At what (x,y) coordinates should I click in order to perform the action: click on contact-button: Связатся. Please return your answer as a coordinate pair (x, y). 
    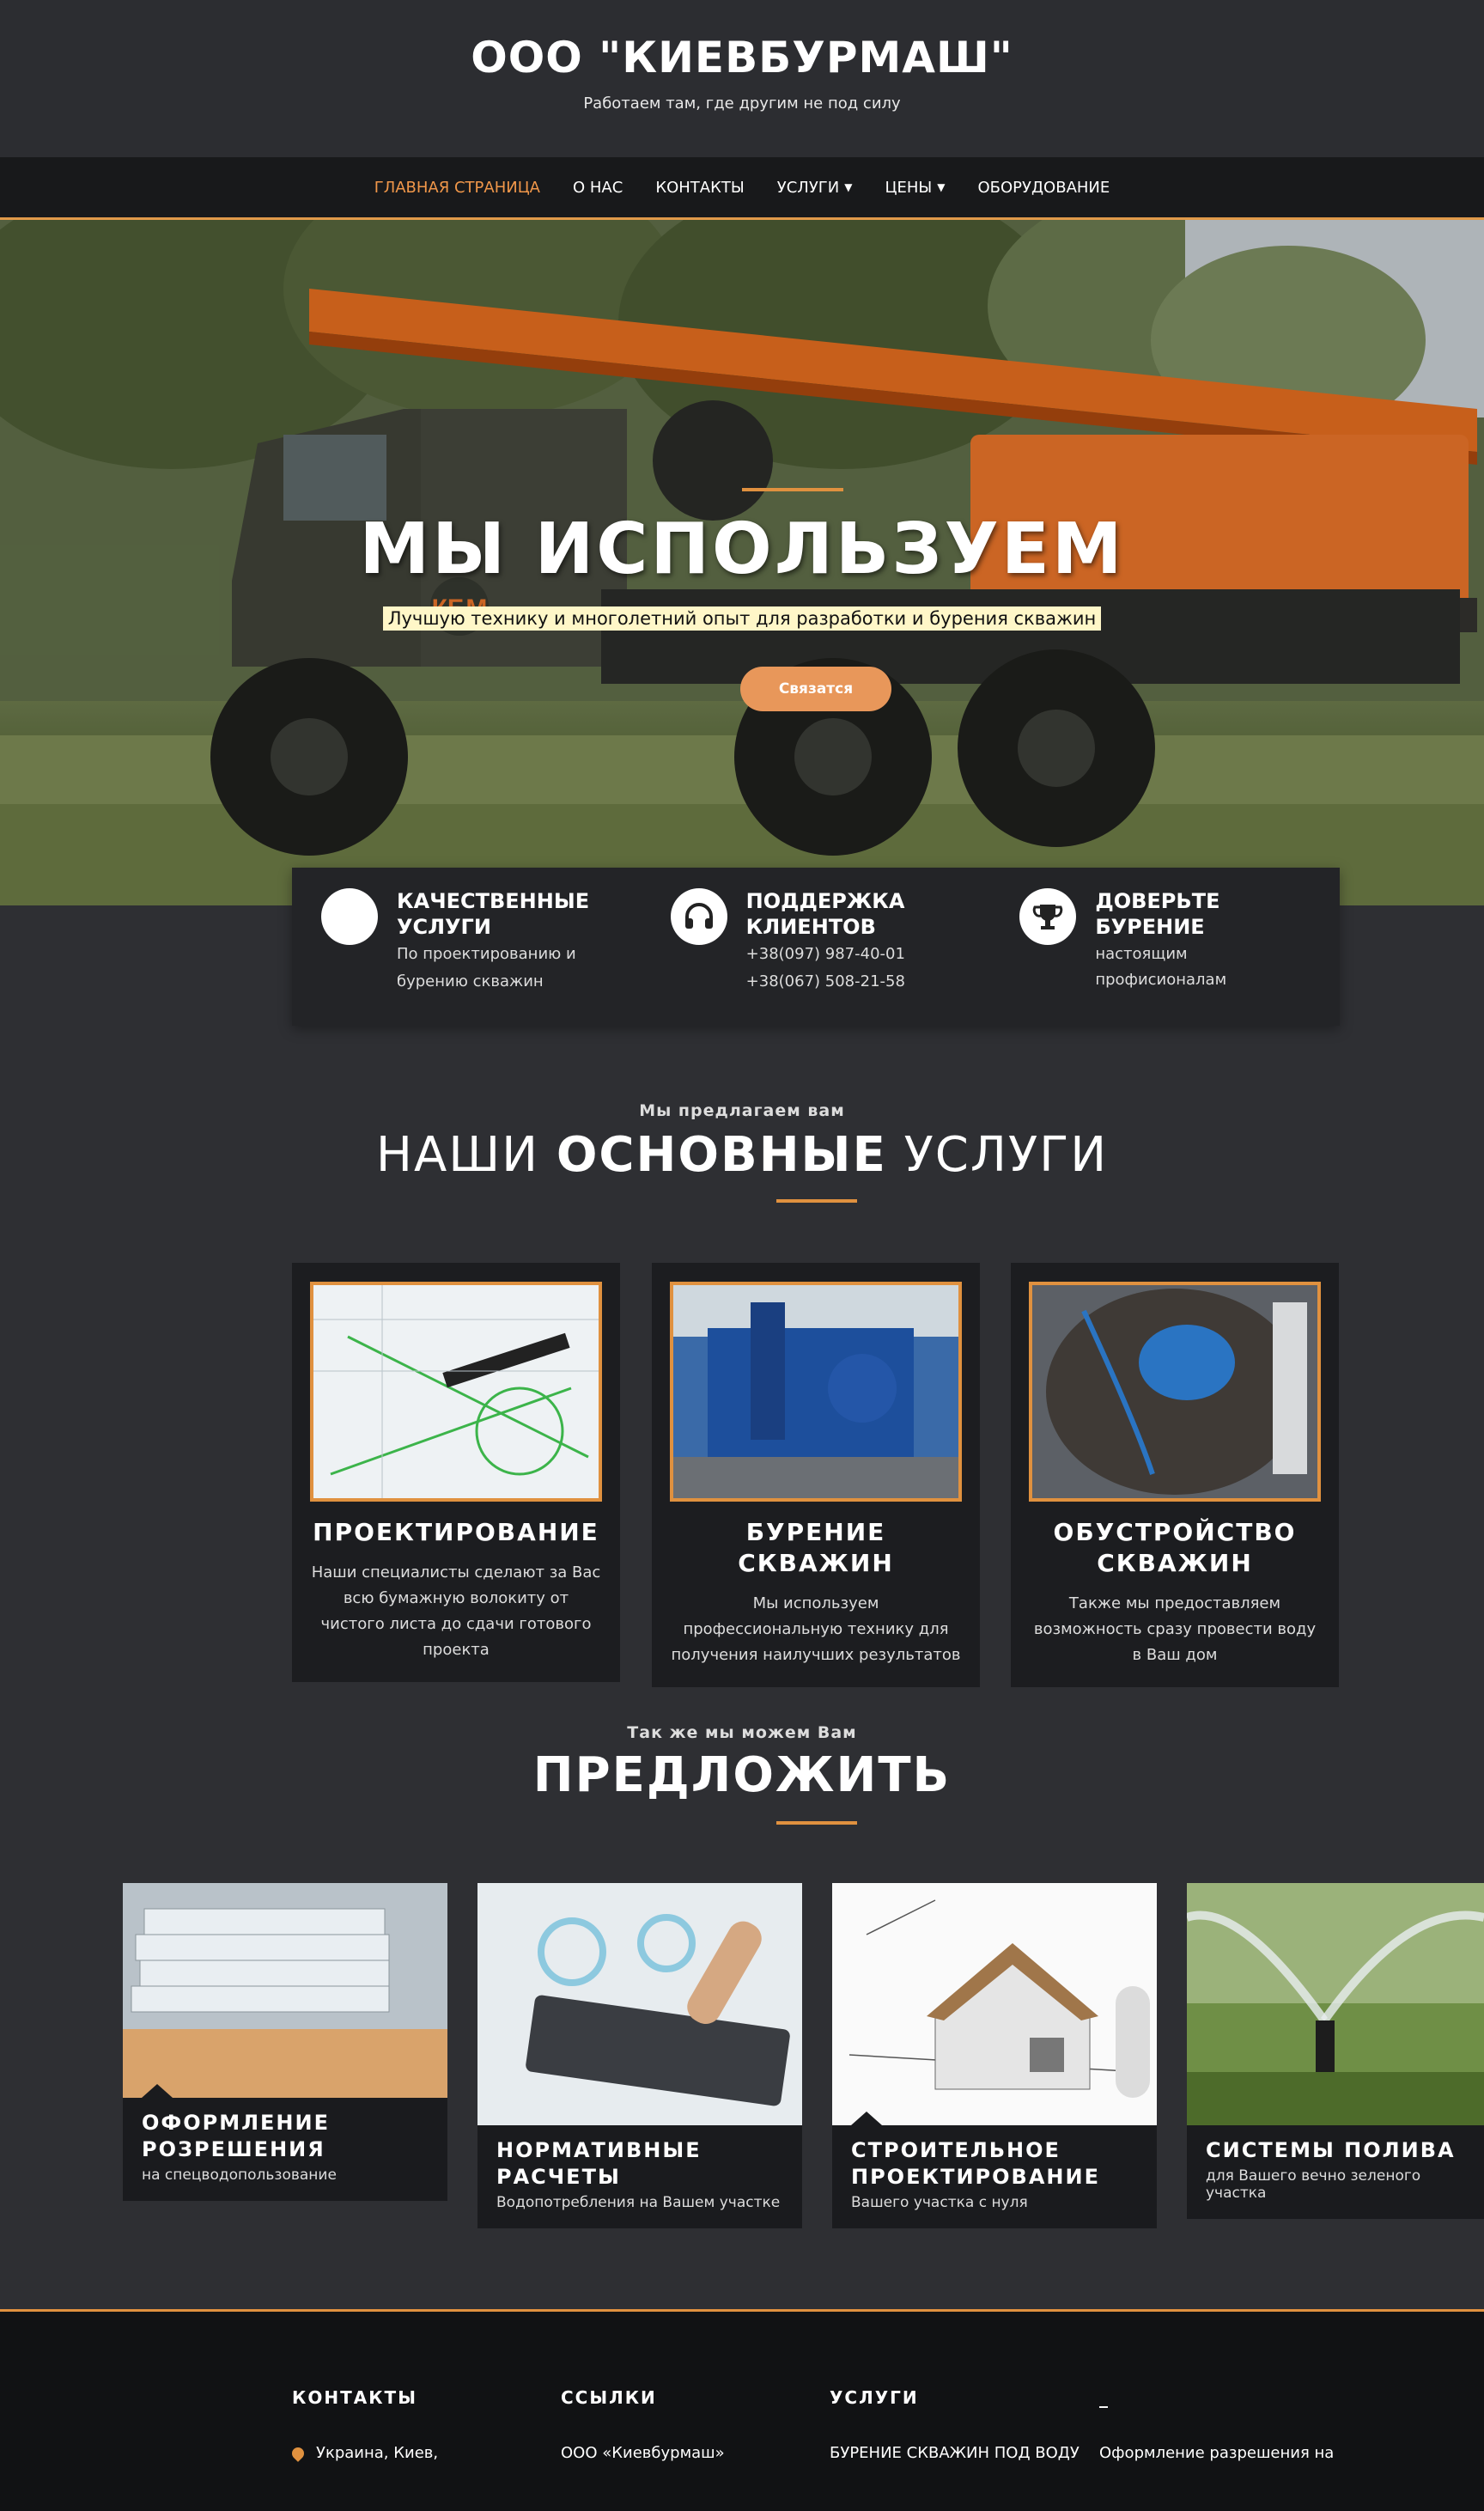
    Looking at the image, I should click on (816, 689).